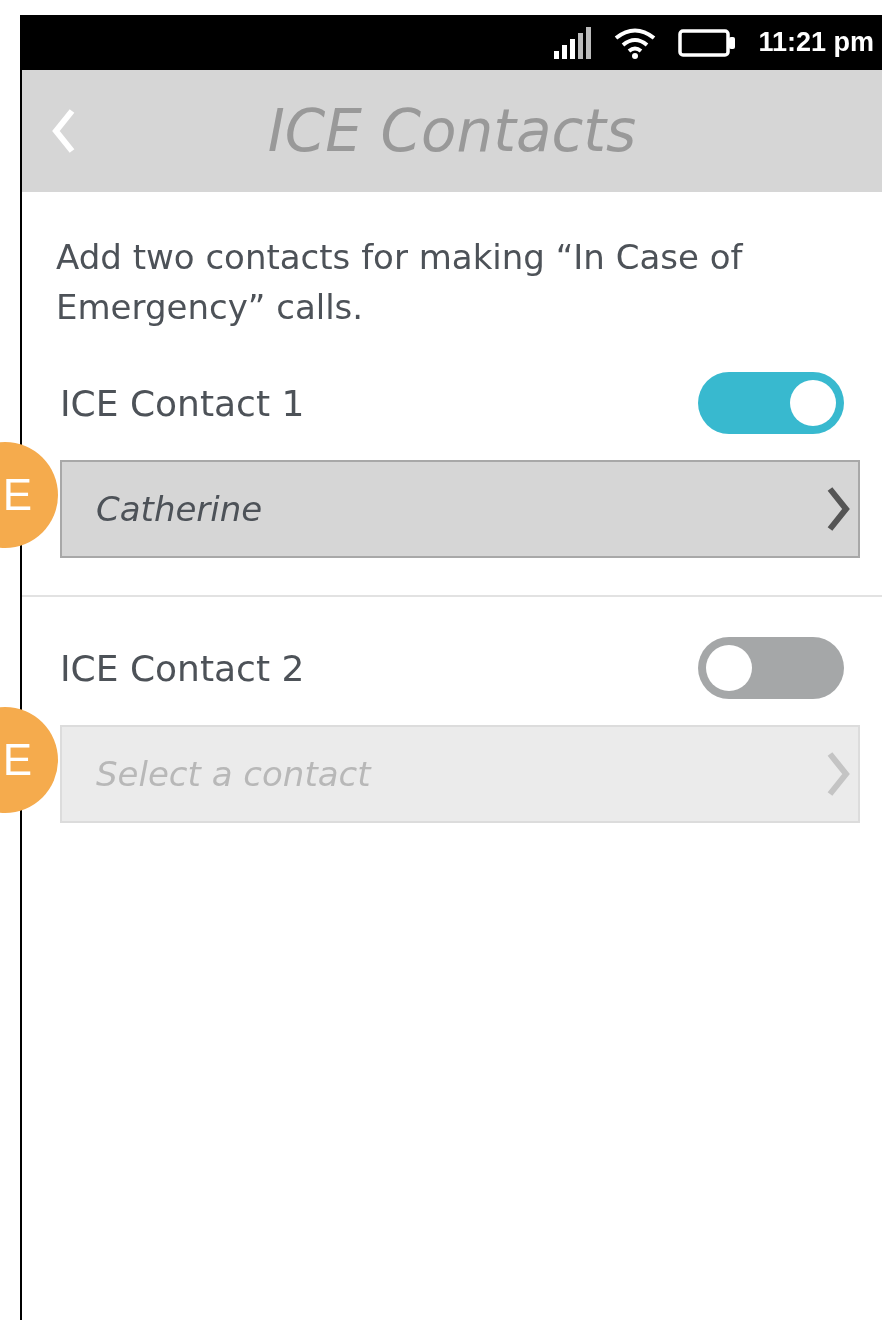  What do you see at coordinates (573, 42) in the screenshot?
I see `signal-icon` at bounding box center [573, 42].